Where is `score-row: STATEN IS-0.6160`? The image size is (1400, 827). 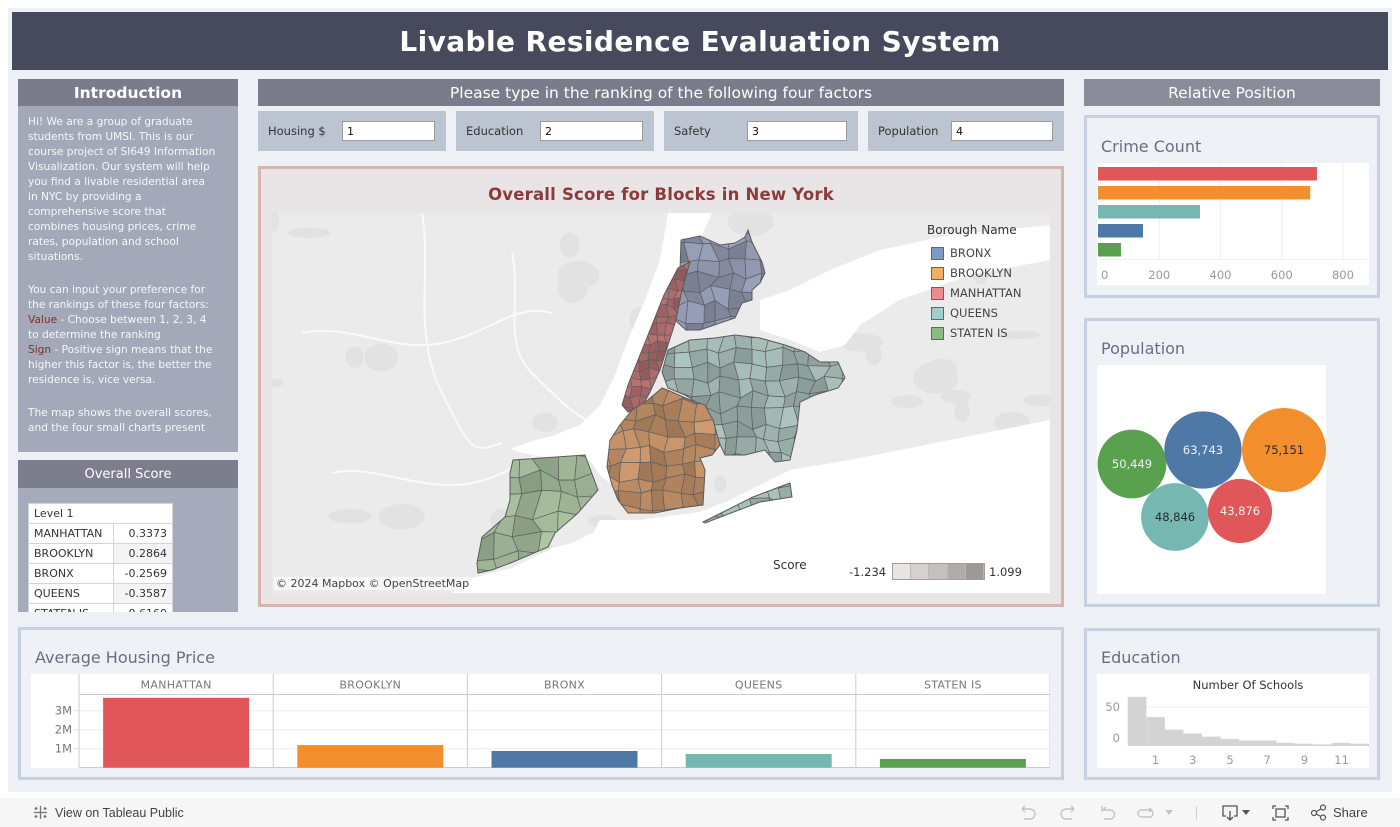 score-row: STATEN IS-0.6160 is located at coordinates (100, 607).